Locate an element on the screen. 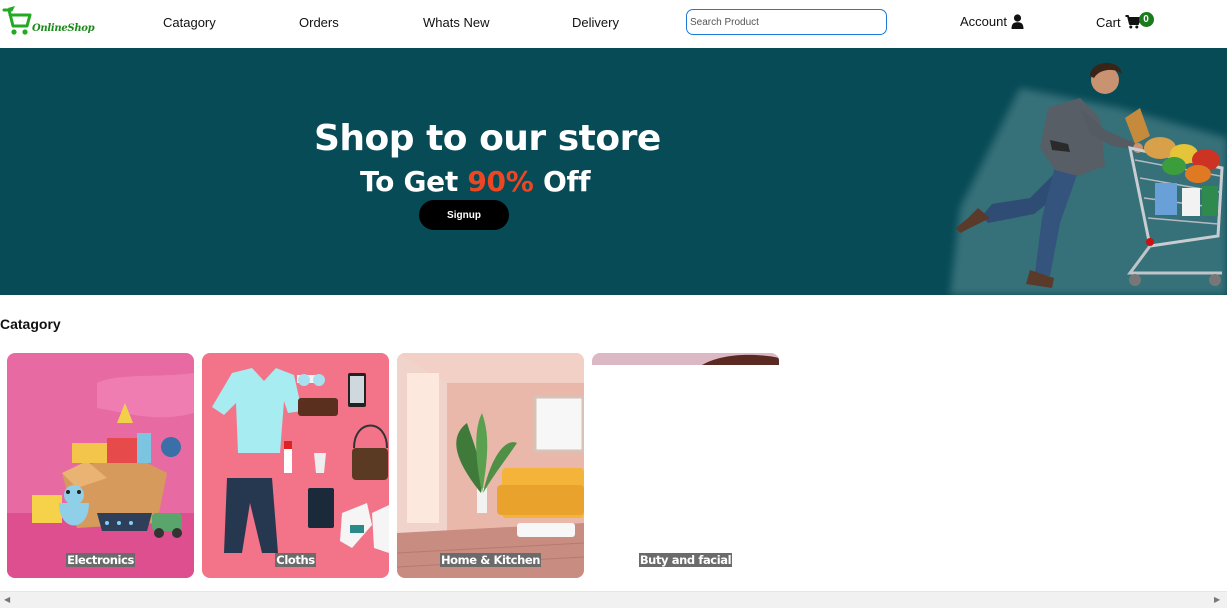  category-card-electronics: Electronics is located at coordinates (100, 465).